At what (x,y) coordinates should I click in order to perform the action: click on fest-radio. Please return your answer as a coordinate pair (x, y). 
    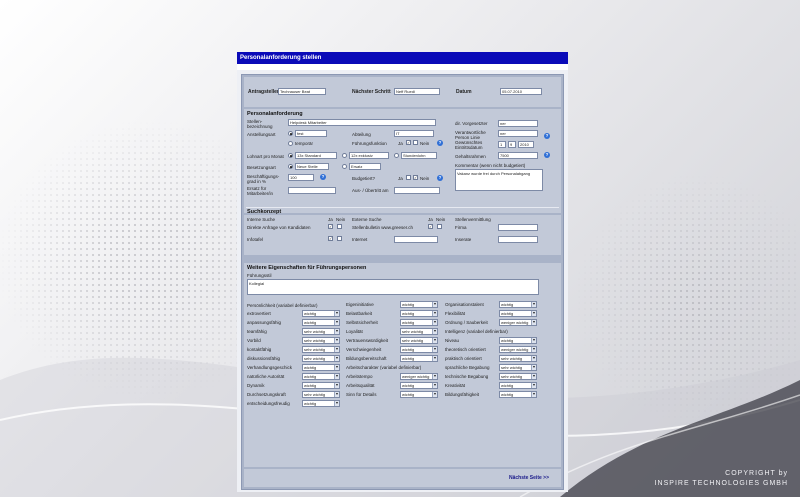
    Looking at the image, I should click on (290, 133).